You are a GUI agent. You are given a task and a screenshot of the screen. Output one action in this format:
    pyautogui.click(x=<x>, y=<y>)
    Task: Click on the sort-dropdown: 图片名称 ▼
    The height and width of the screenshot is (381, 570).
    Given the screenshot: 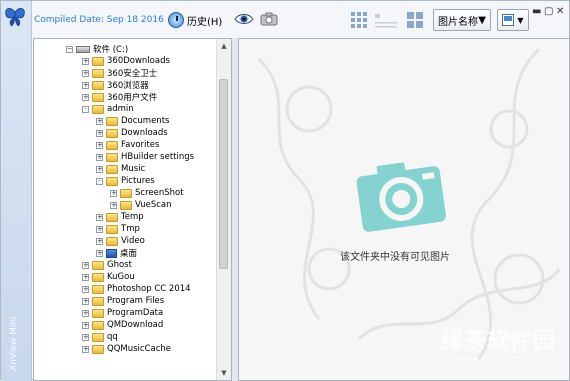 What is the action you would take?
    pyautogui.click(x=462, y=20)
    